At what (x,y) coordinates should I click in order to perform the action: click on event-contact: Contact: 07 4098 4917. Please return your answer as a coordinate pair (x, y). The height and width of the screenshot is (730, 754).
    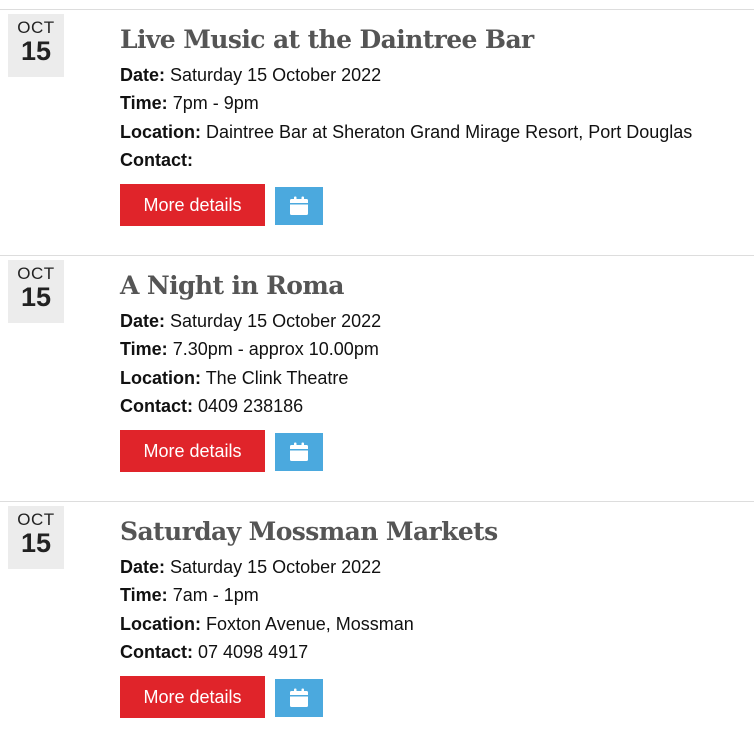
    Looking at the image, I should click on (214, 652).